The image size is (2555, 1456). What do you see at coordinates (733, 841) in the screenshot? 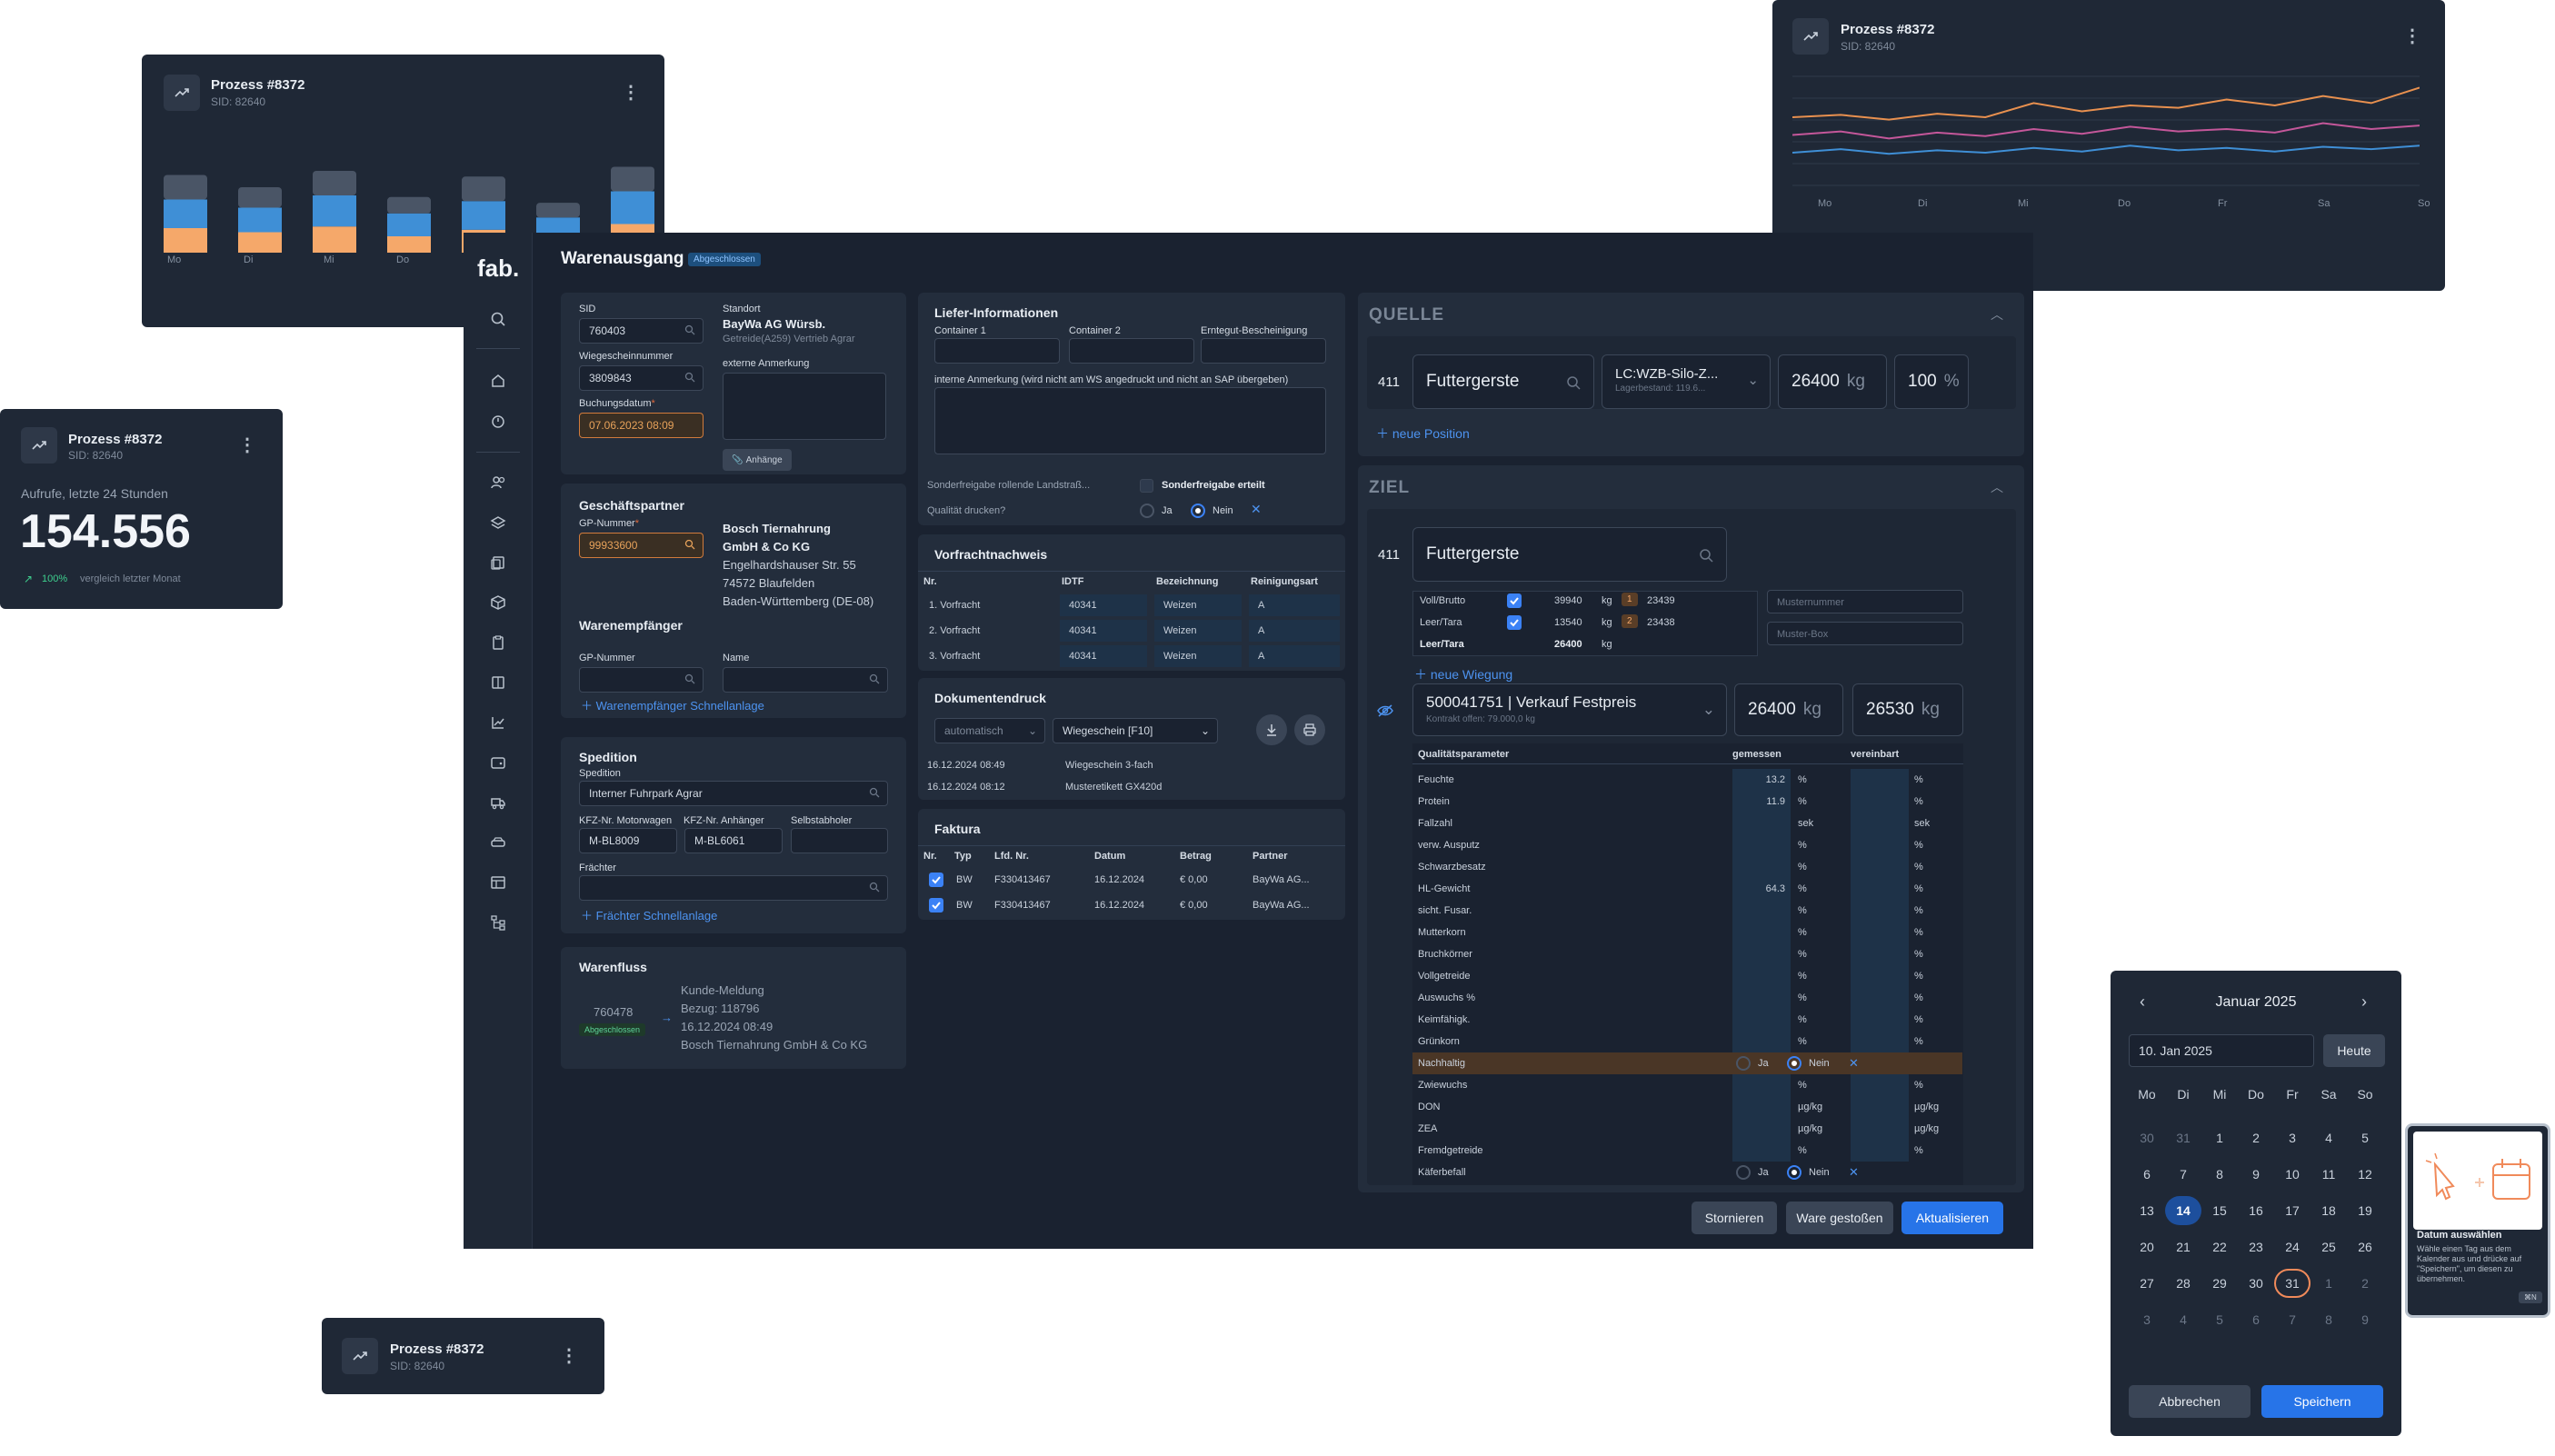
I see `anhaenger-input: M-BL6061` at bounding box center [733, 841].